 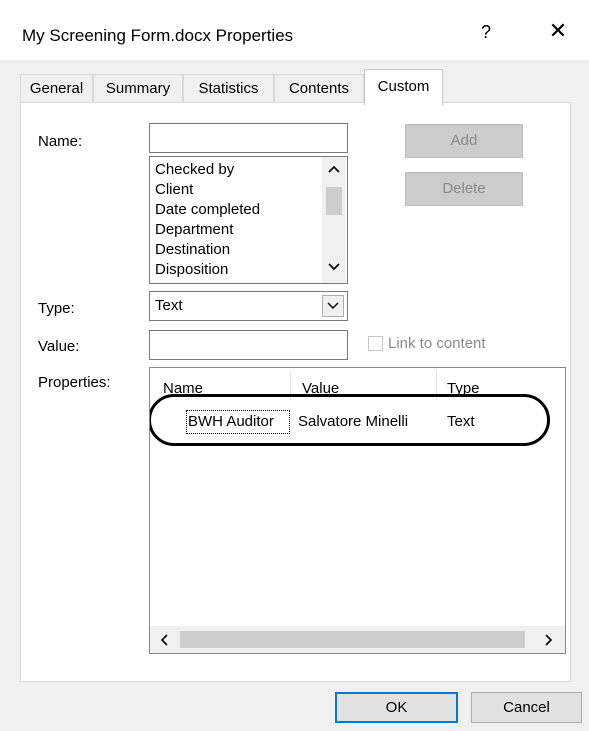 I want to click on ok-button: OK, so click(x=396, y=707).